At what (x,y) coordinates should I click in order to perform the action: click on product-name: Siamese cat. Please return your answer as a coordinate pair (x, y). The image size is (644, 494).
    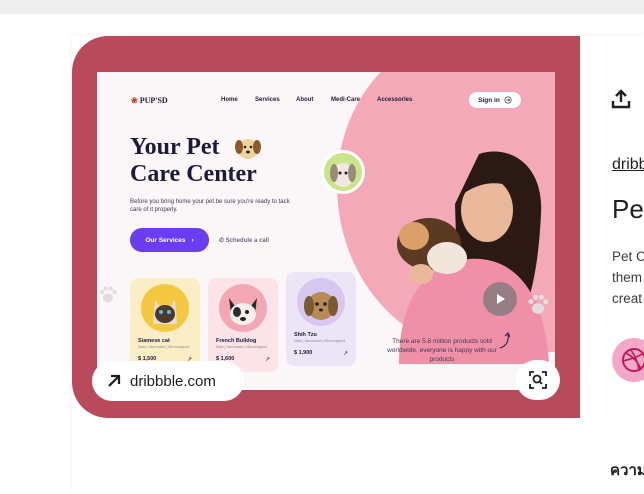
    Looking at the image, I should click on (154, 341).